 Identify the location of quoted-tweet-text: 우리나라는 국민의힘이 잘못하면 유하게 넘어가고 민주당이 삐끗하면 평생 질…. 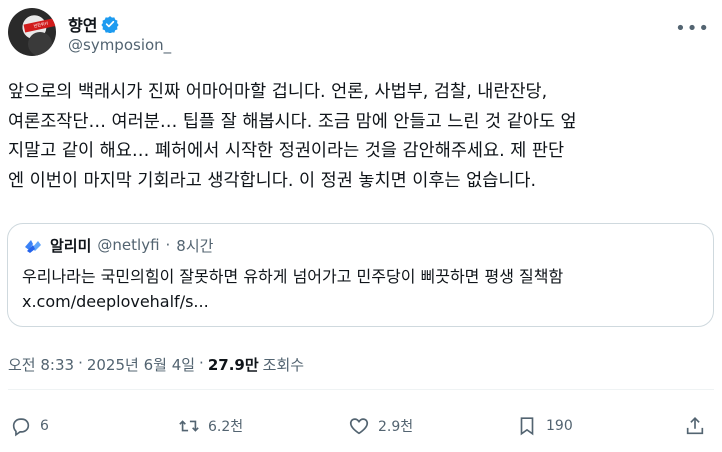
(292, 289).